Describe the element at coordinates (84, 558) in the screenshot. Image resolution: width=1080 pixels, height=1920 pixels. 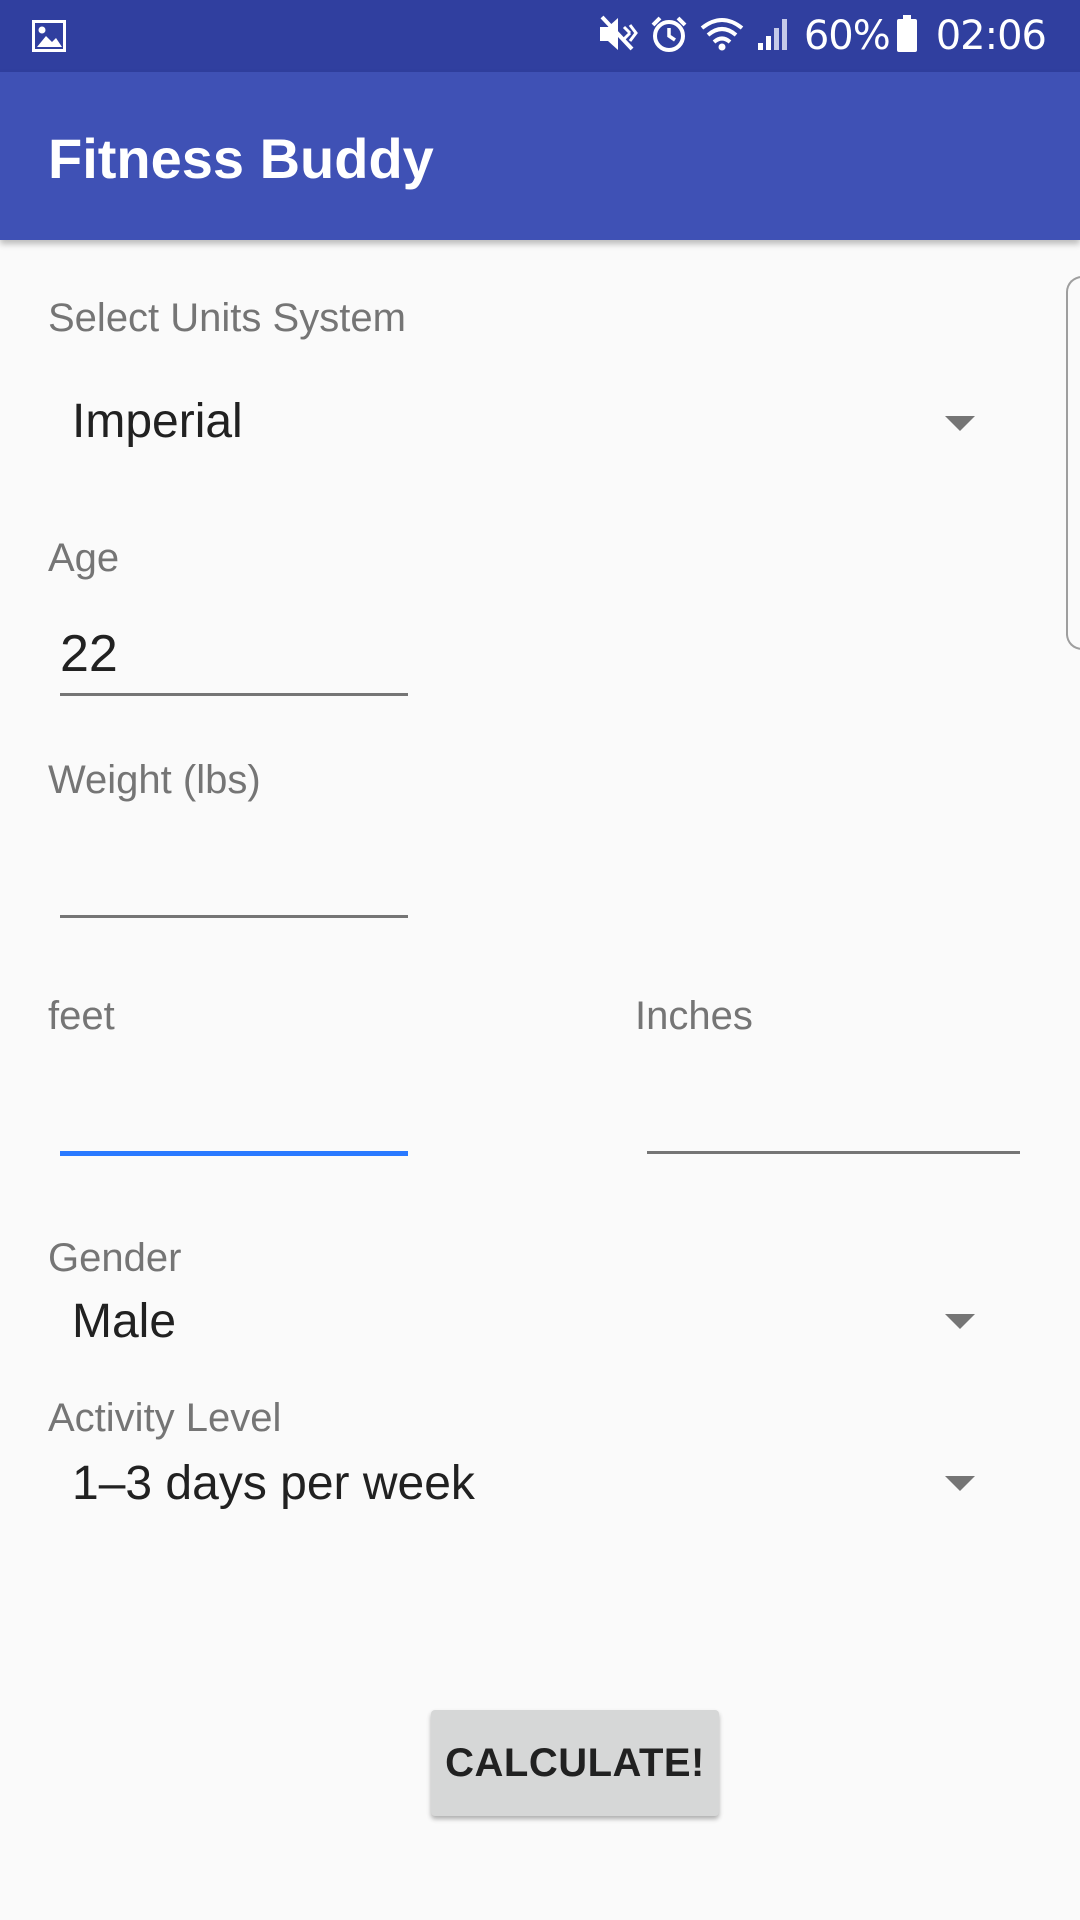
I see `age-label: Age` at that location.